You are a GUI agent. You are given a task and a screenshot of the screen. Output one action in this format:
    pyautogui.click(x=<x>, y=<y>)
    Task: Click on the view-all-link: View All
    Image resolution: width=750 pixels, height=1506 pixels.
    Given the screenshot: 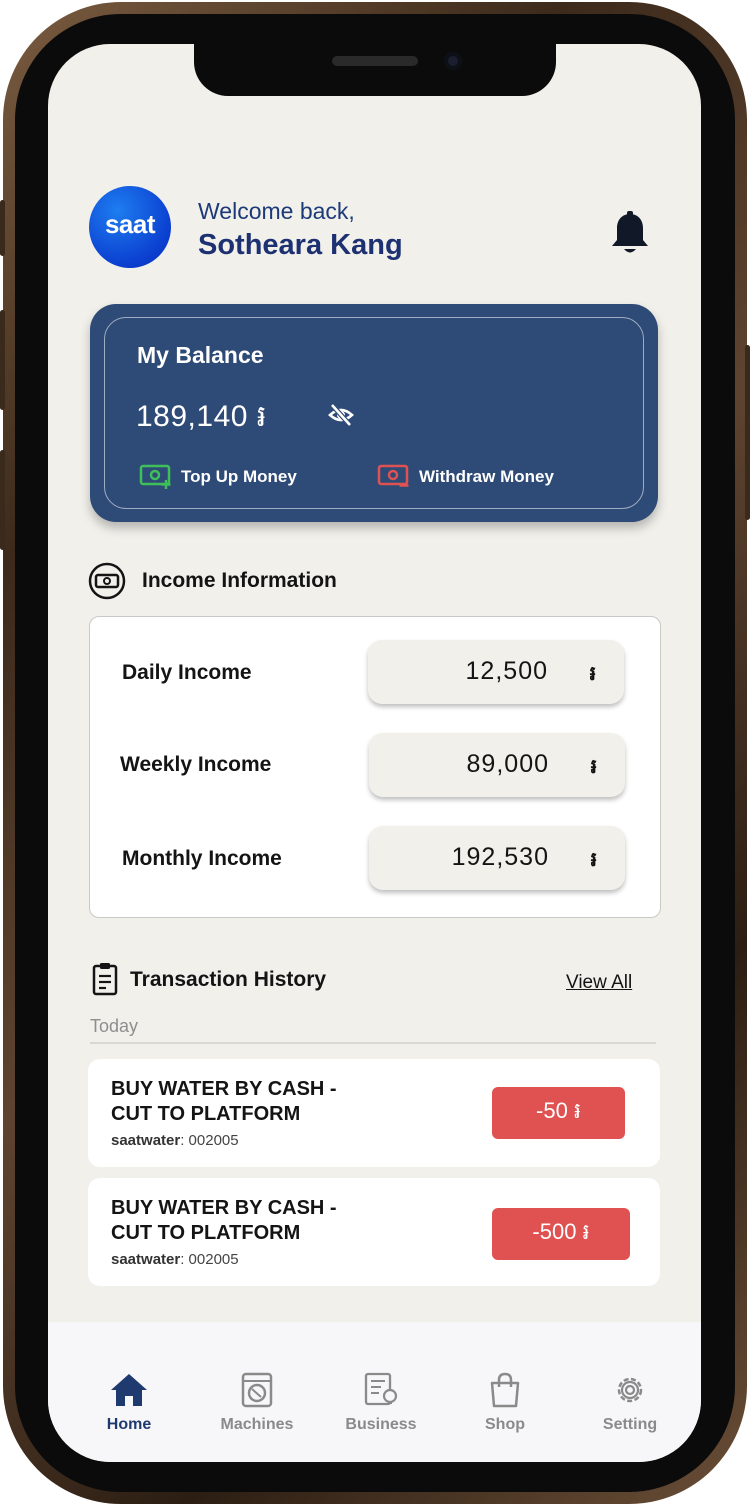 What is the action you would take?
    pyautogui.click(x=599, y=983)
    